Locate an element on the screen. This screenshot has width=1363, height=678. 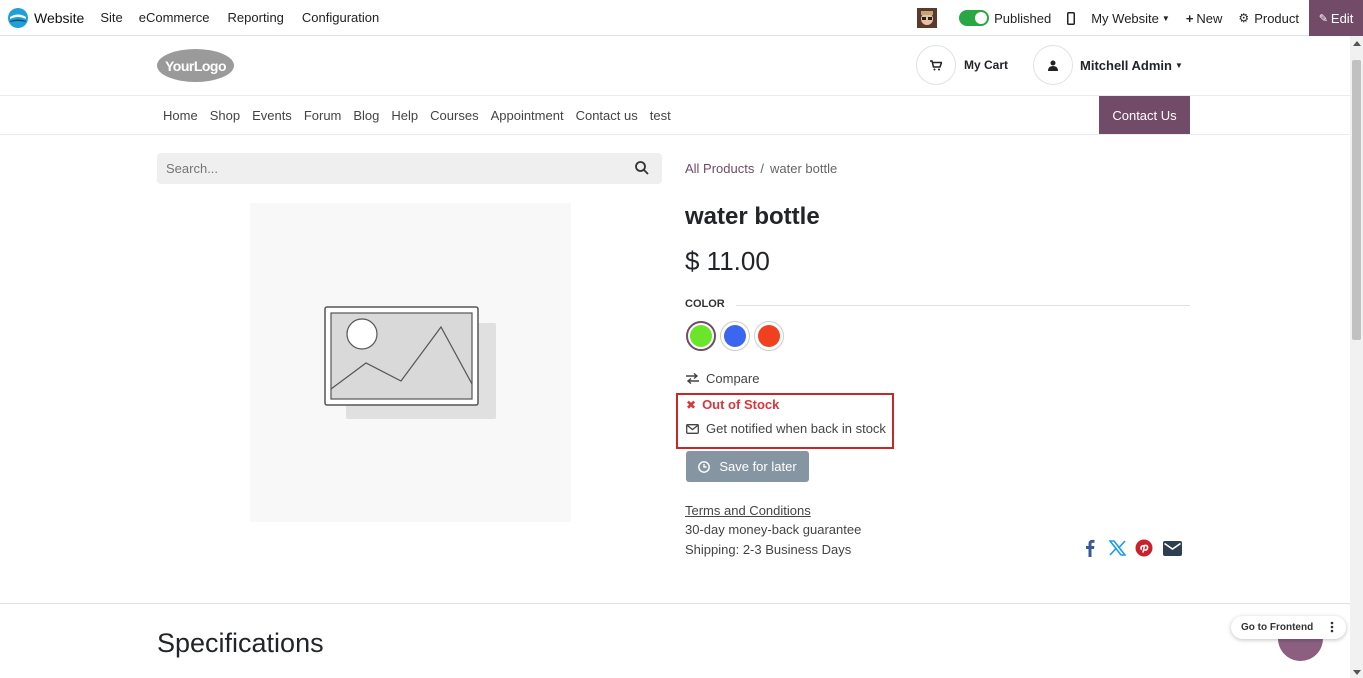
envelope-icon is located at coordinates (692, 428).